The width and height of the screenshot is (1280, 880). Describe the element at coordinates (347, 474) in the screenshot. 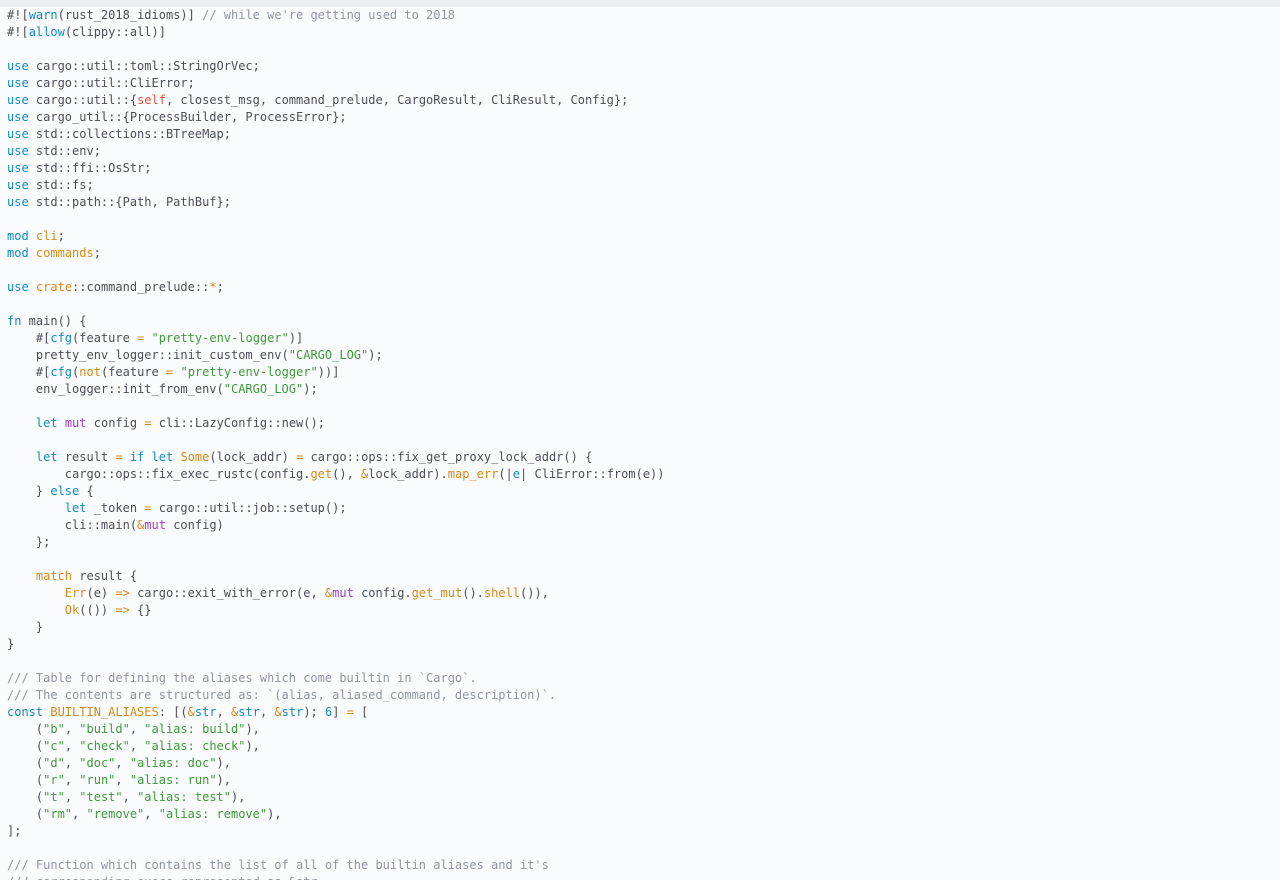

I see `code-token: (),` at that location.